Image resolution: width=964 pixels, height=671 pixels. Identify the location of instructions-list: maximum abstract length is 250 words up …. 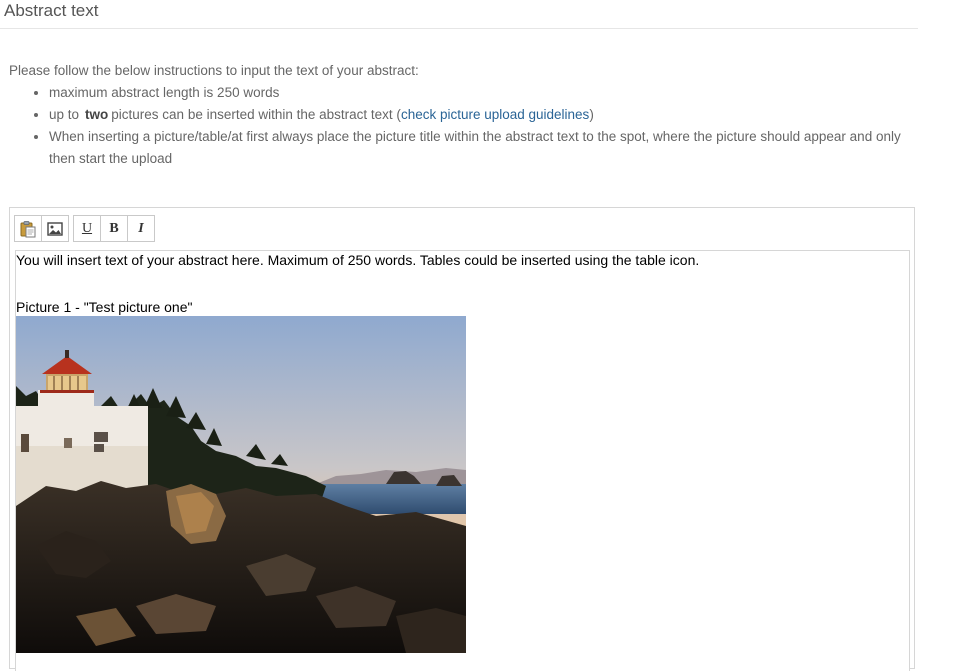
(459, 126).